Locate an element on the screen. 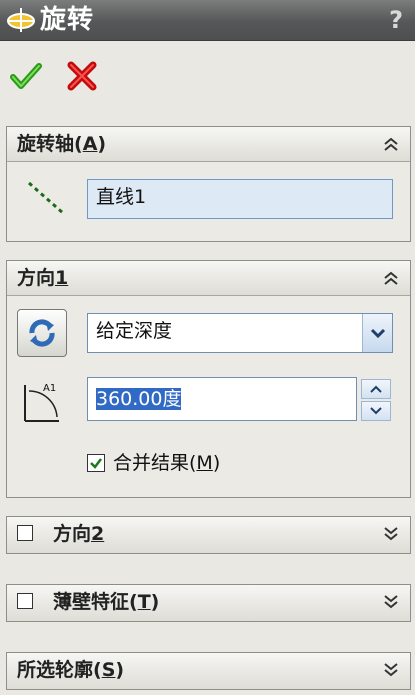 This screenshot has height=695, width=415. angle-increment-button is located at coordinates (376, 389).